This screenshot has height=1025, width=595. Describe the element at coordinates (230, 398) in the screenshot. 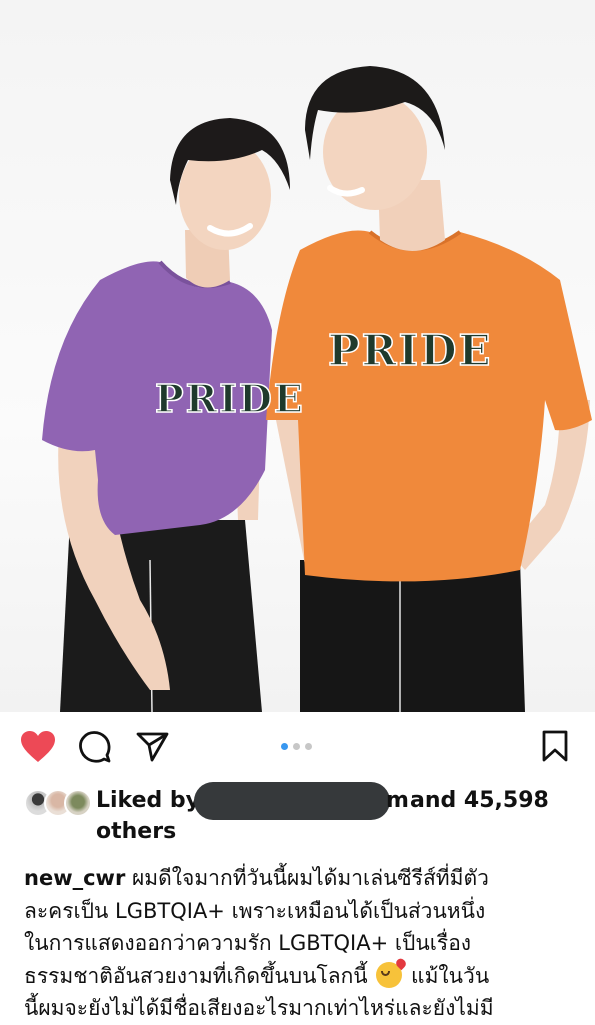

I see `left-shirt-print: PRIDE` at that location.